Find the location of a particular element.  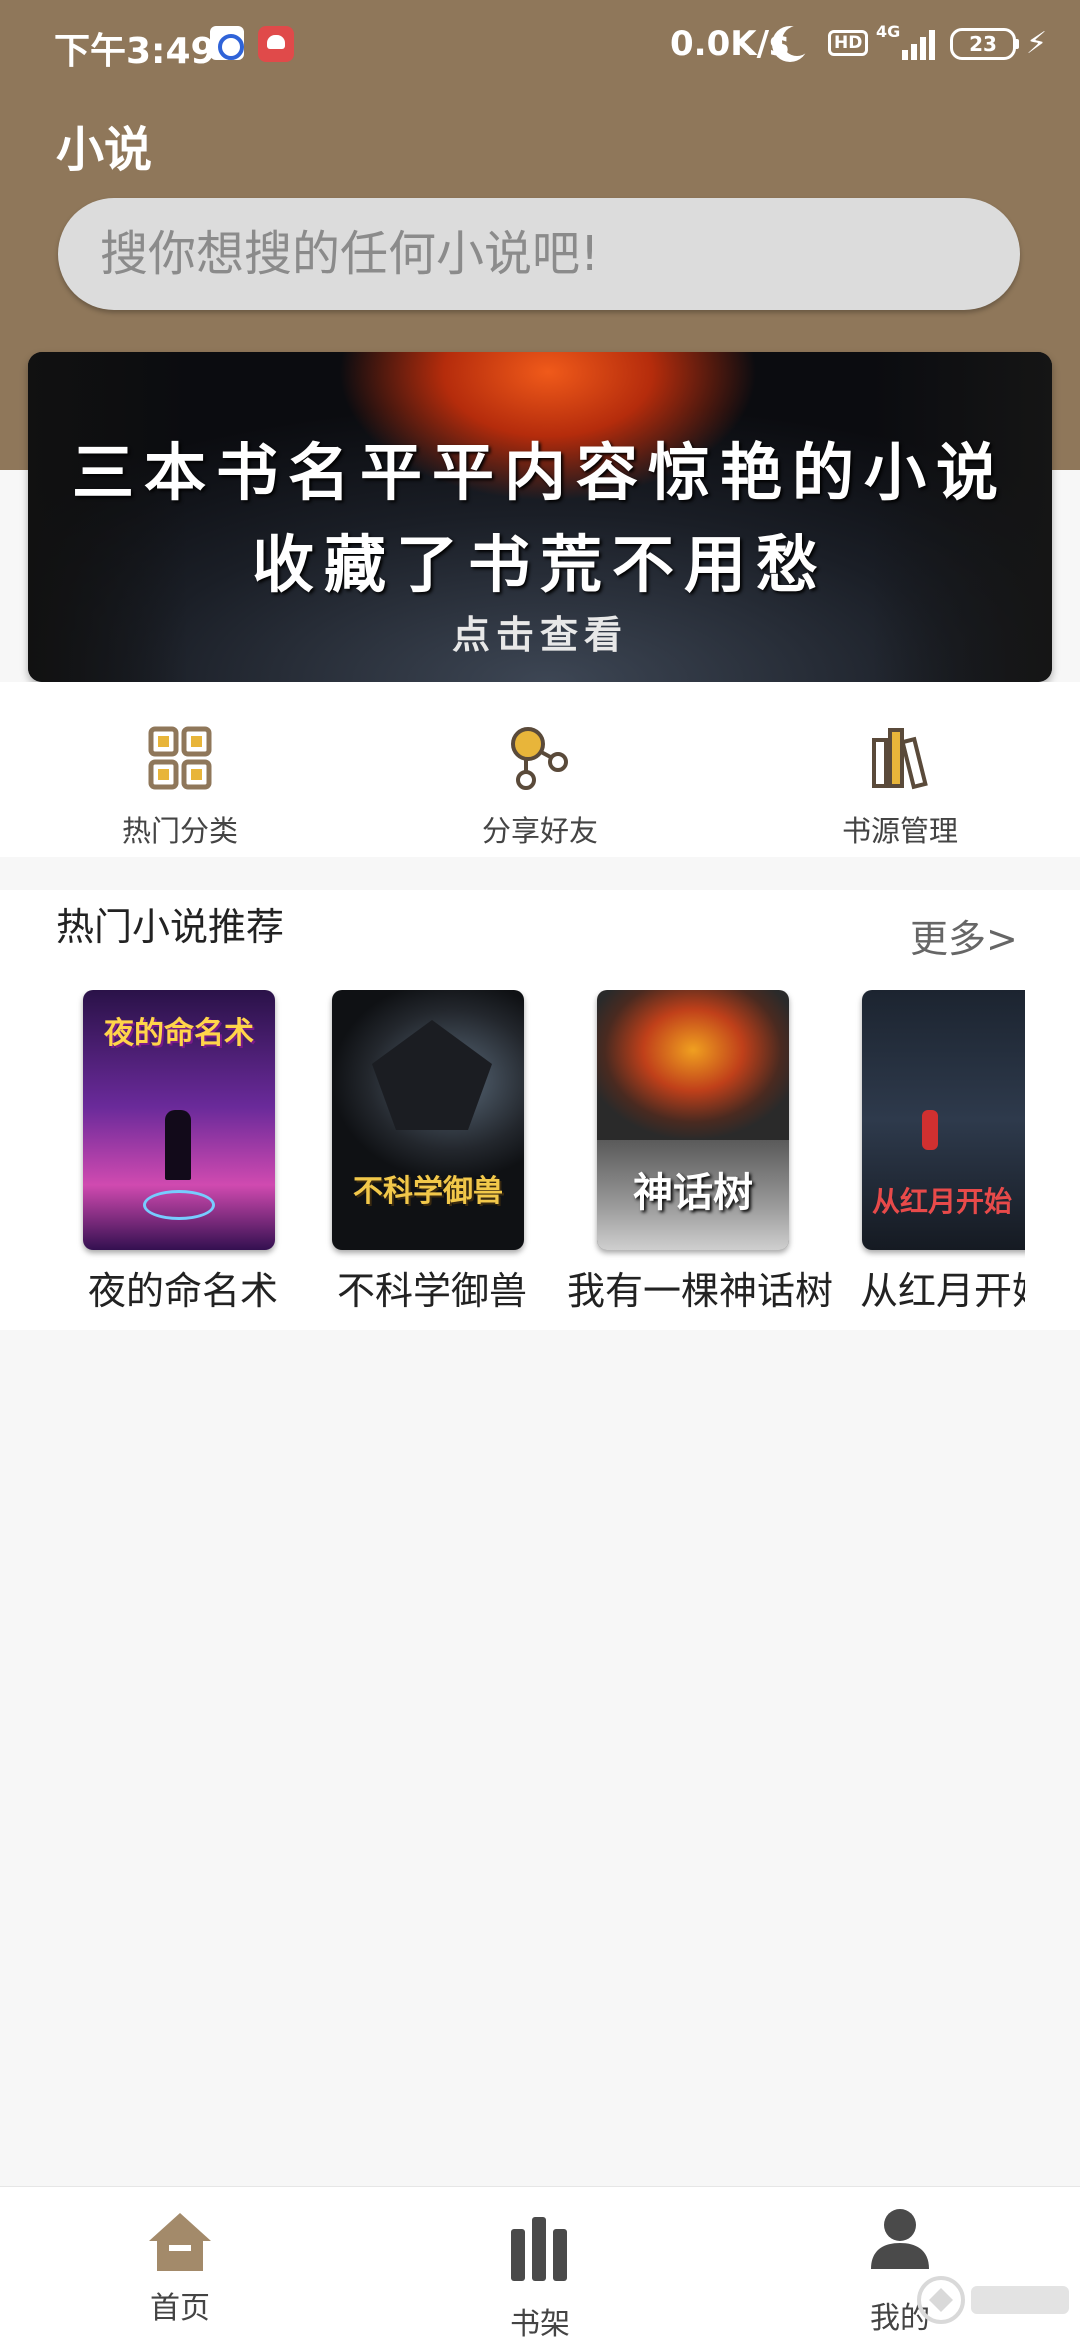

quick-menu: 热门分类 分享好友 书源管理 is located at coordinates (540, 769).